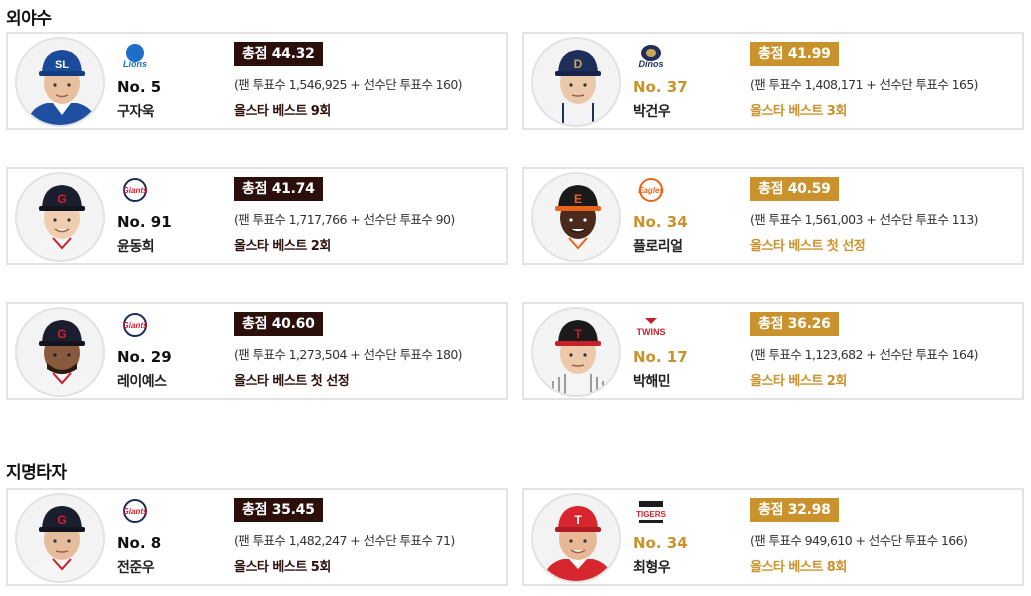 Image resolution: width=1031 pixels, height=596 pixels. What do you see at coordinates (798, 567) in the screenshot?
I see `allstar-count: 올스타 베스트 8회` at bounding box center [798, 567].